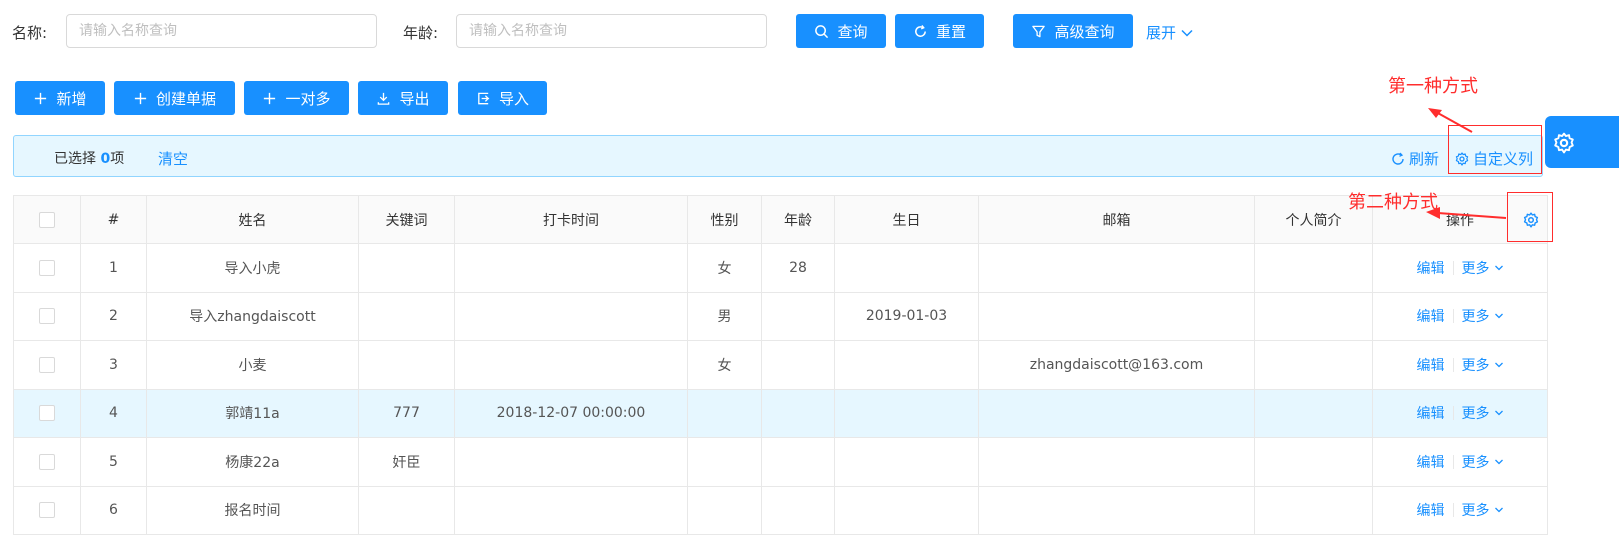 This screenshot has height=535, width=1619. I want to click on settings-side-tab, so click(1582, 142).